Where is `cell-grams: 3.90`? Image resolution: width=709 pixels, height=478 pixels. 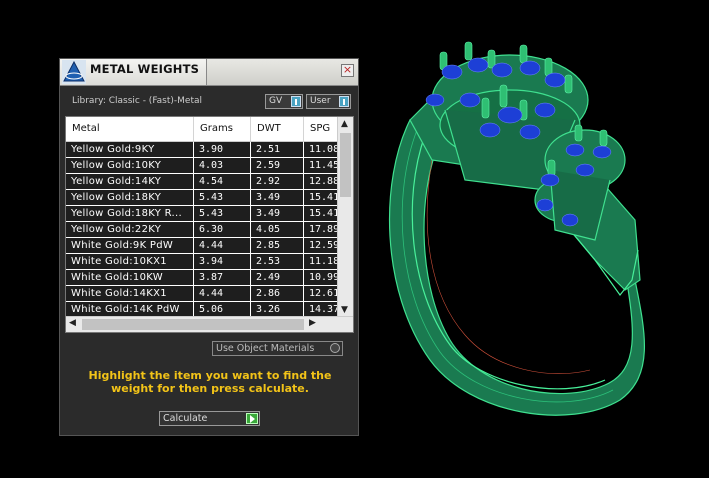 cell-grams: 3.90 is located at coordinates (222, 149).